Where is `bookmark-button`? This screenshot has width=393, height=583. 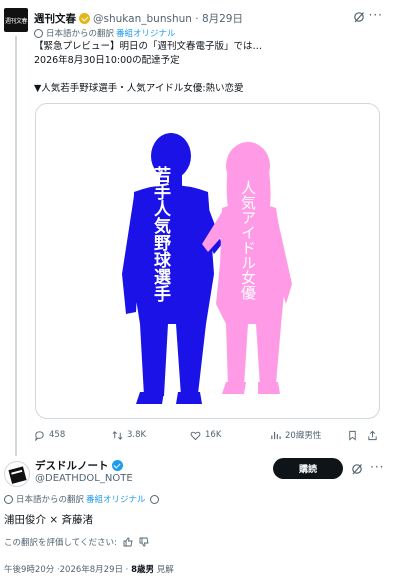
bookmark-button is located at coordinates (352, 435).